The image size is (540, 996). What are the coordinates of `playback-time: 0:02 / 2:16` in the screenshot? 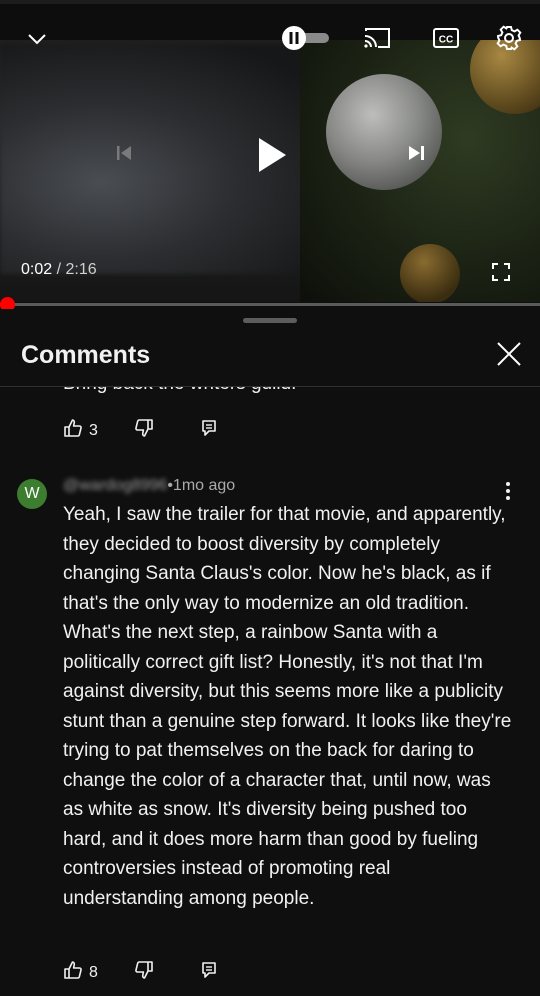 It's located at (59, 270).